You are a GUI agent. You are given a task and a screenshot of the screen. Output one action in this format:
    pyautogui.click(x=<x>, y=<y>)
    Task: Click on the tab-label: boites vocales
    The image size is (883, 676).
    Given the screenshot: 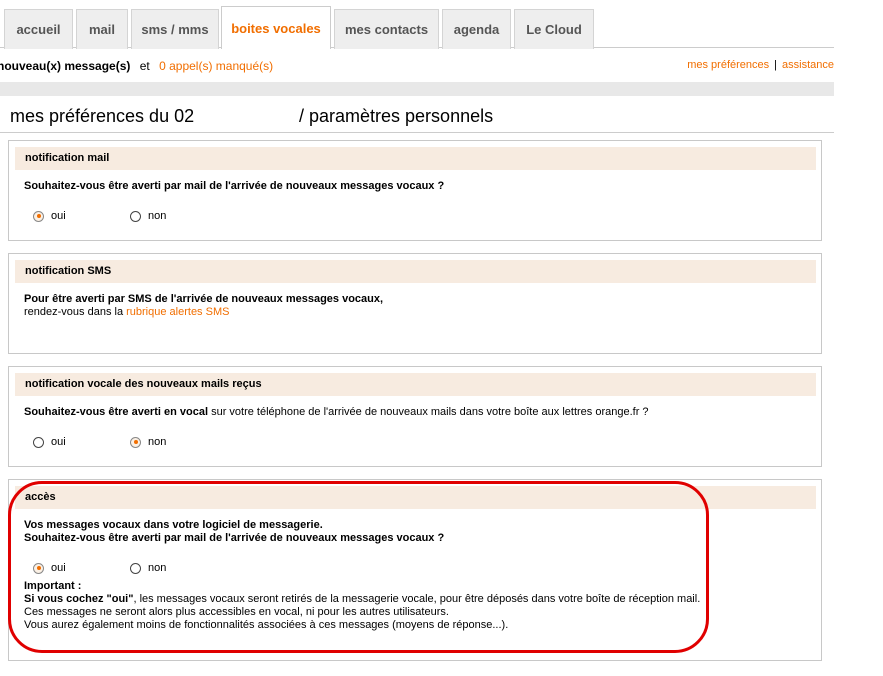 What is the action you would take?
    pyautogui.click(x=276, y=28)
    